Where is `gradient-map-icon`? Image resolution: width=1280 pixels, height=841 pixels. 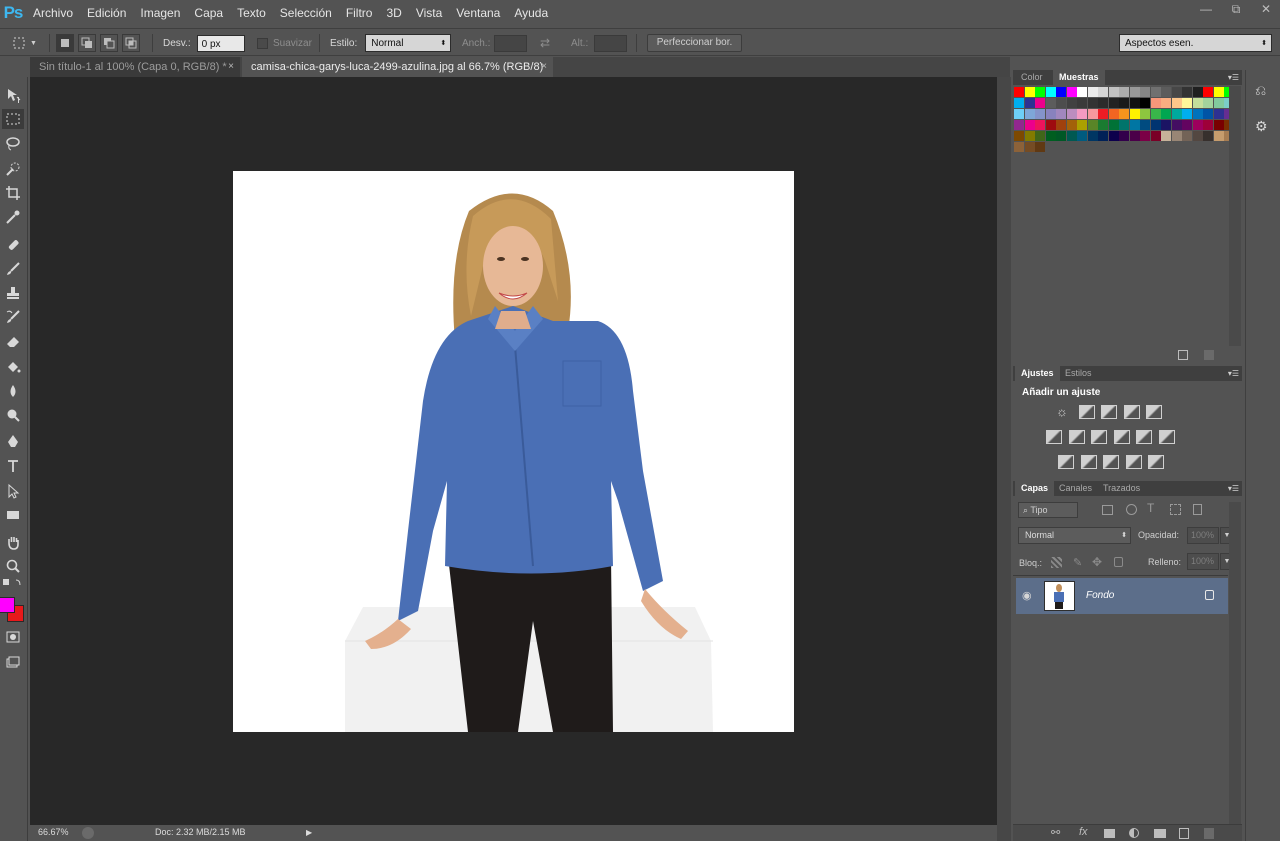 gradient-map-icon is located at coordinates (1156, 462).